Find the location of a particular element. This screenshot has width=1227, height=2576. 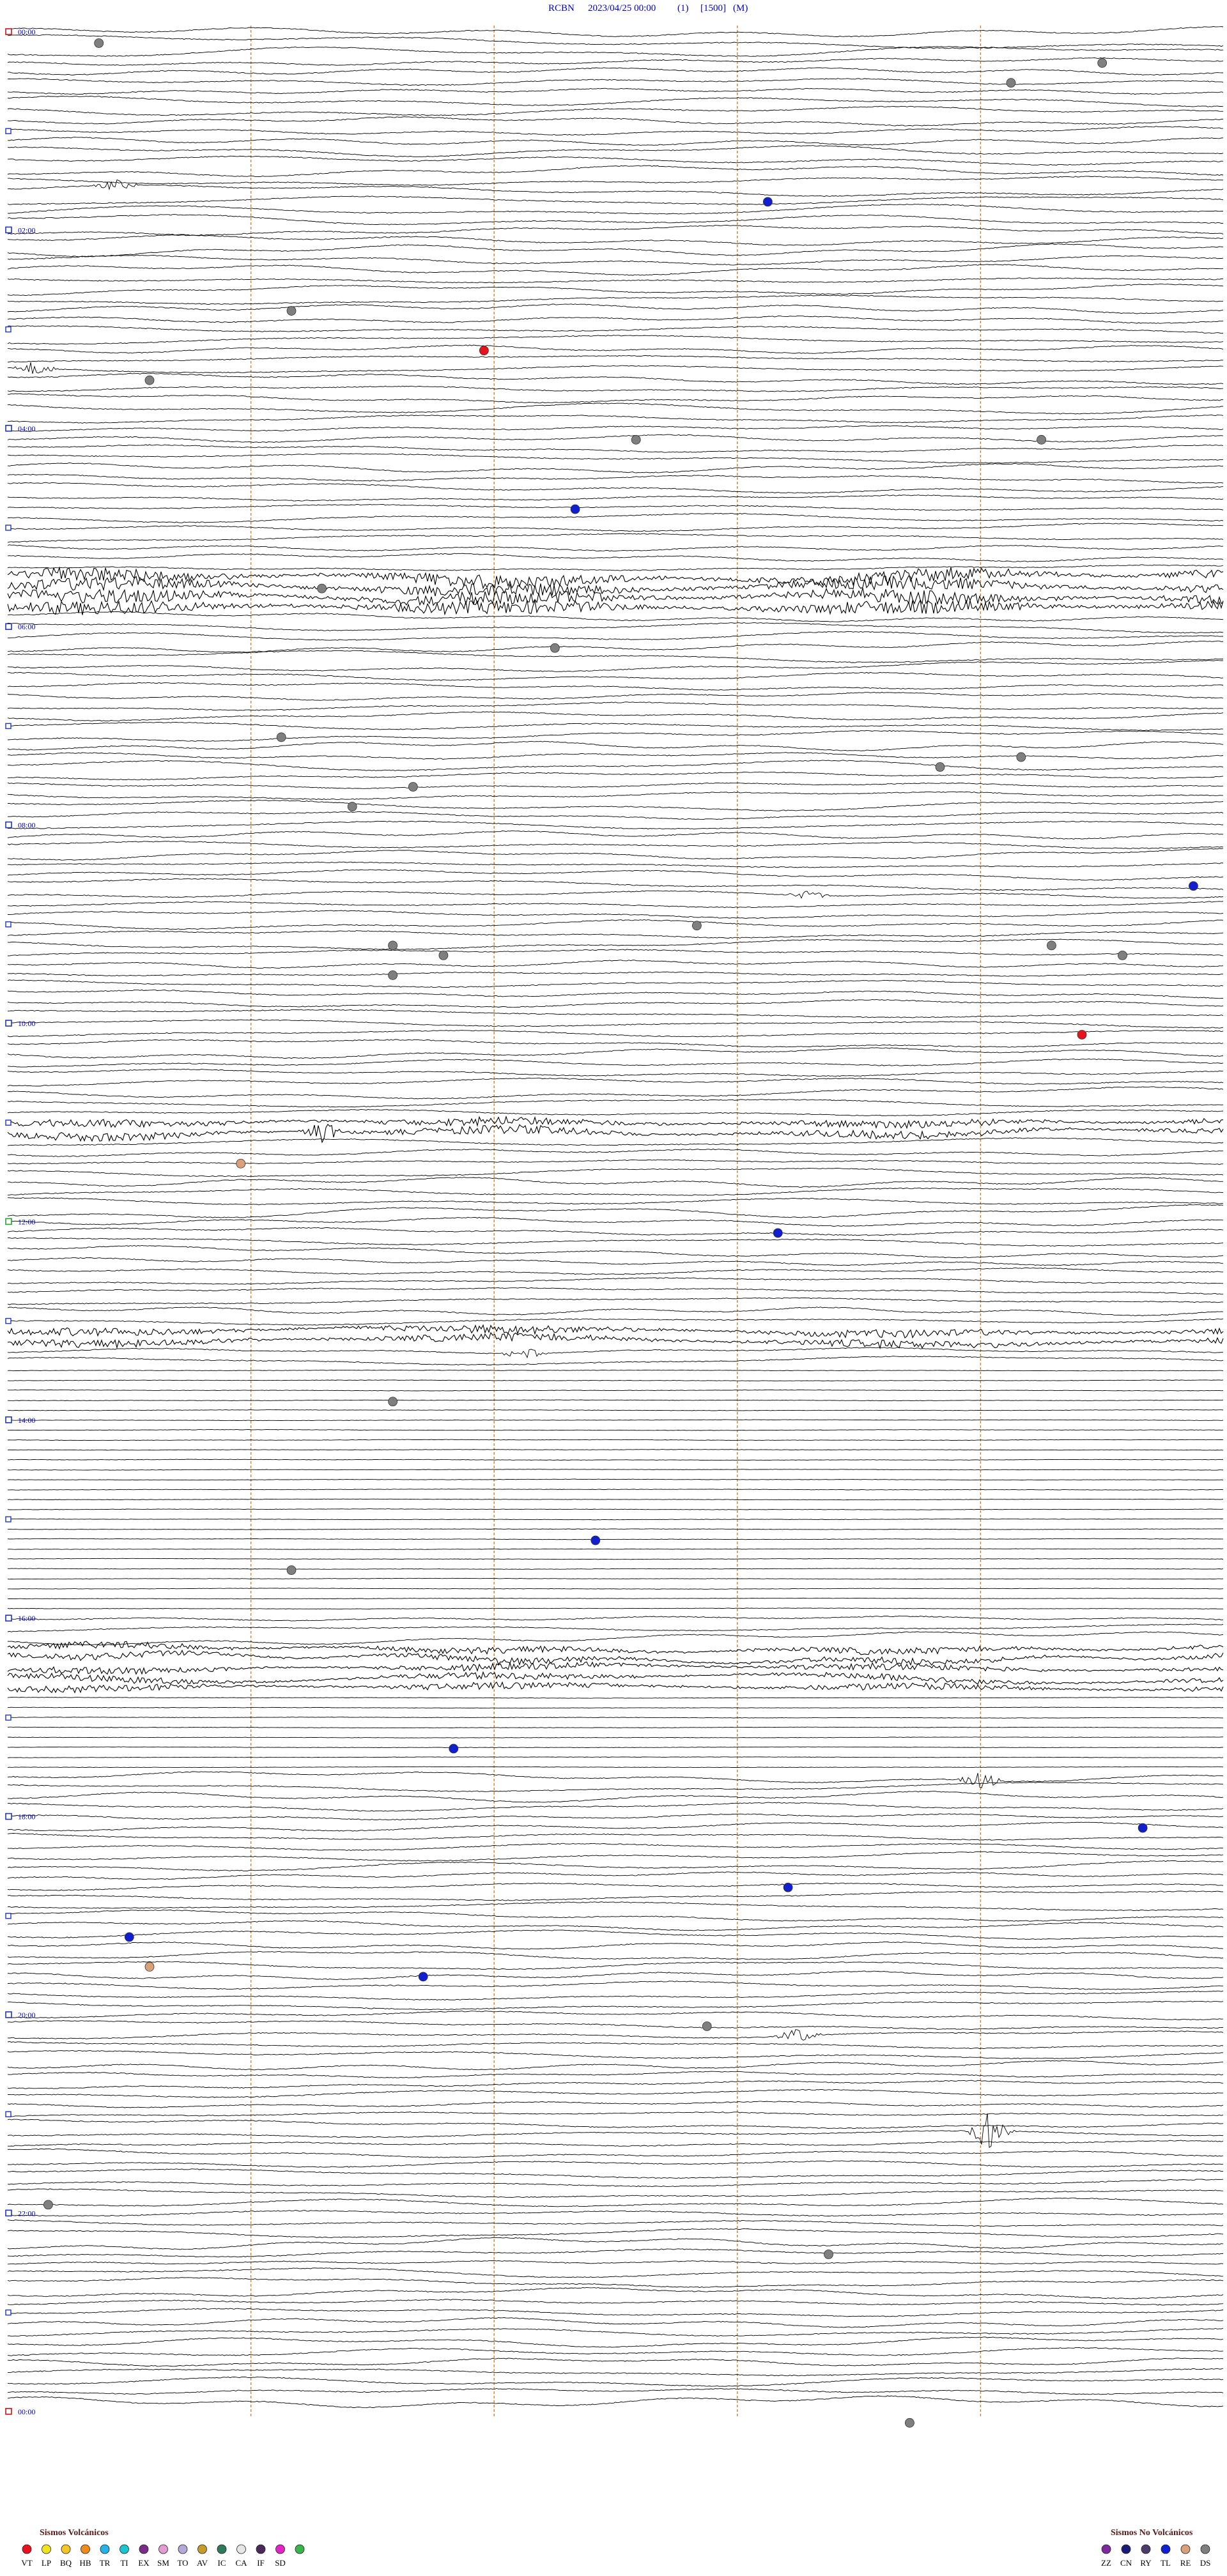

legend-code-av: AV is located at coordinates (202, 2563).